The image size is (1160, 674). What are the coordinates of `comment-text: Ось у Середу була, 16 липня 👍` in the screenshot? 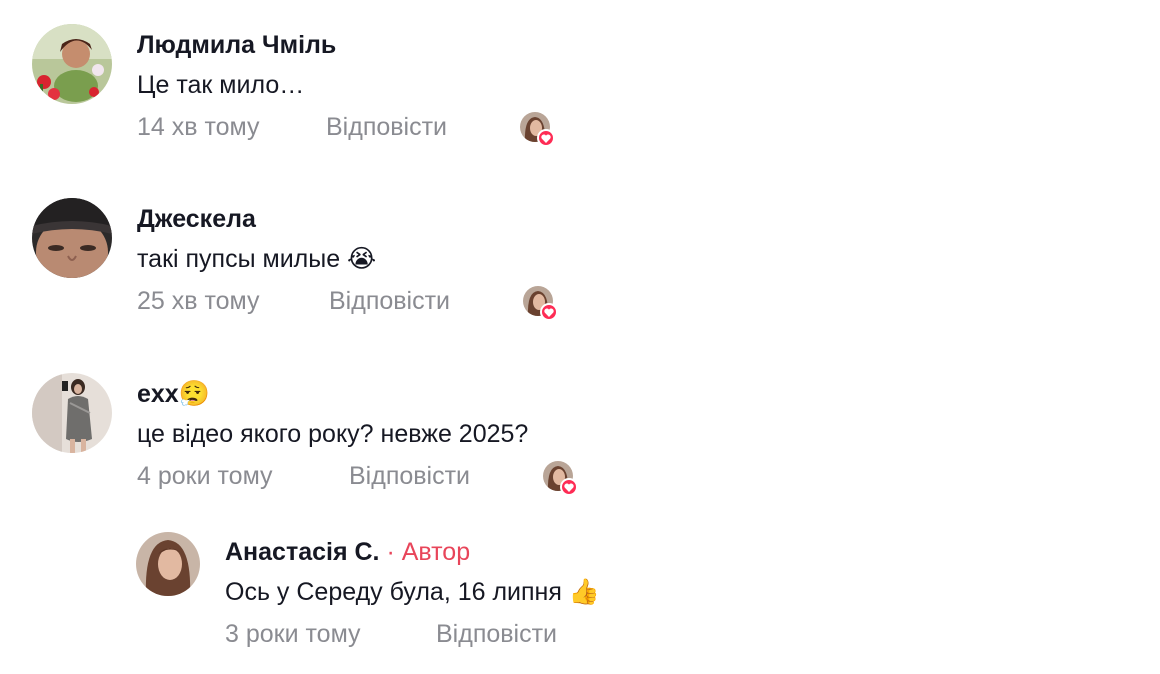 It's located at (412, 592).